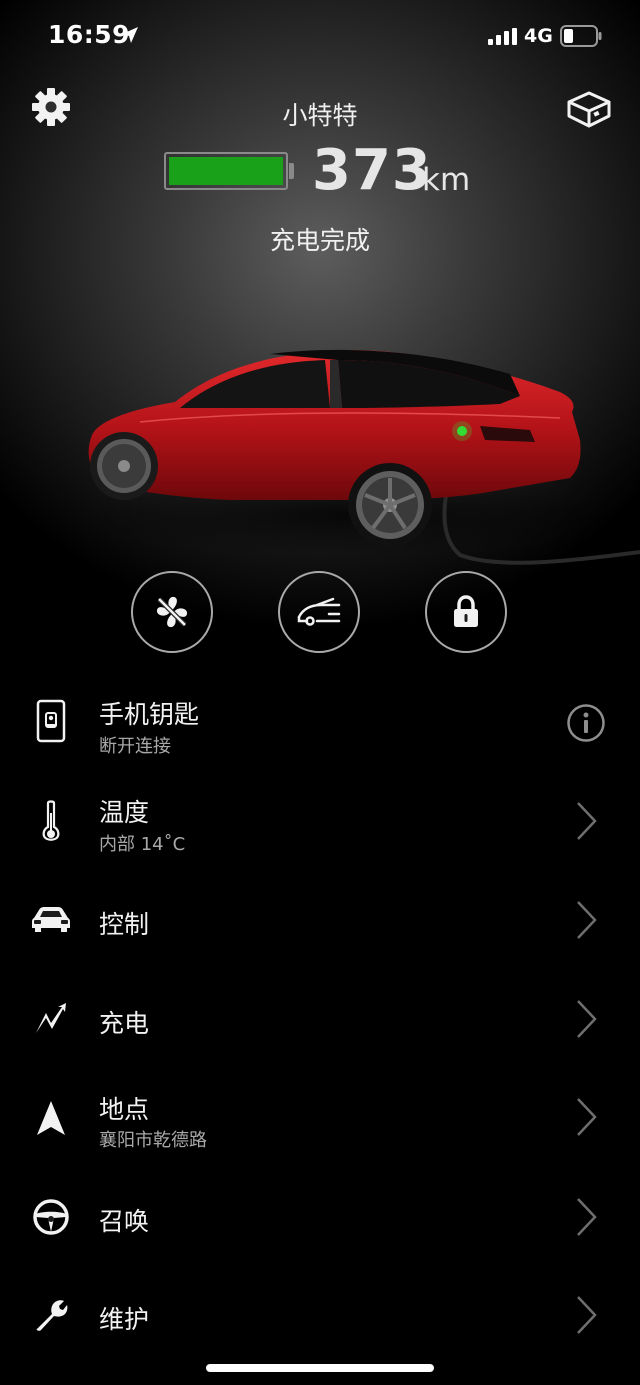 This screenshot has width=640, height=1385. I want to click on battery-terminal, so click(291, 171).